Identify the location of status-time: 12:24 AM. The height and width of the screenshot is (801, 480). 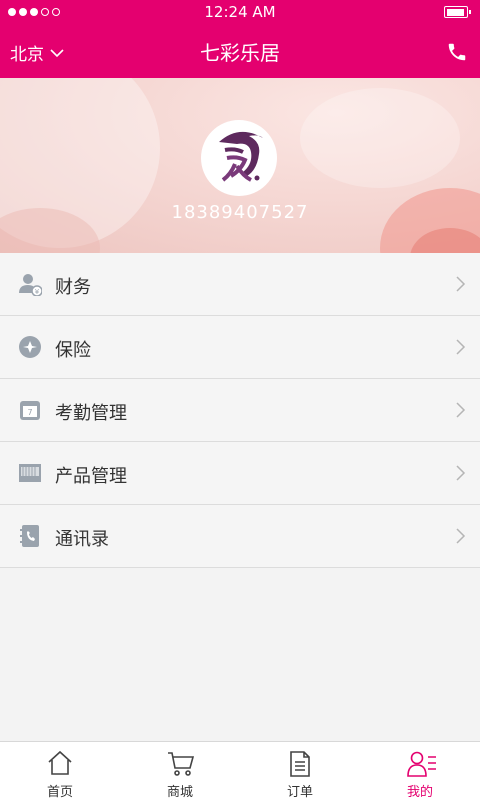
(240, 12).